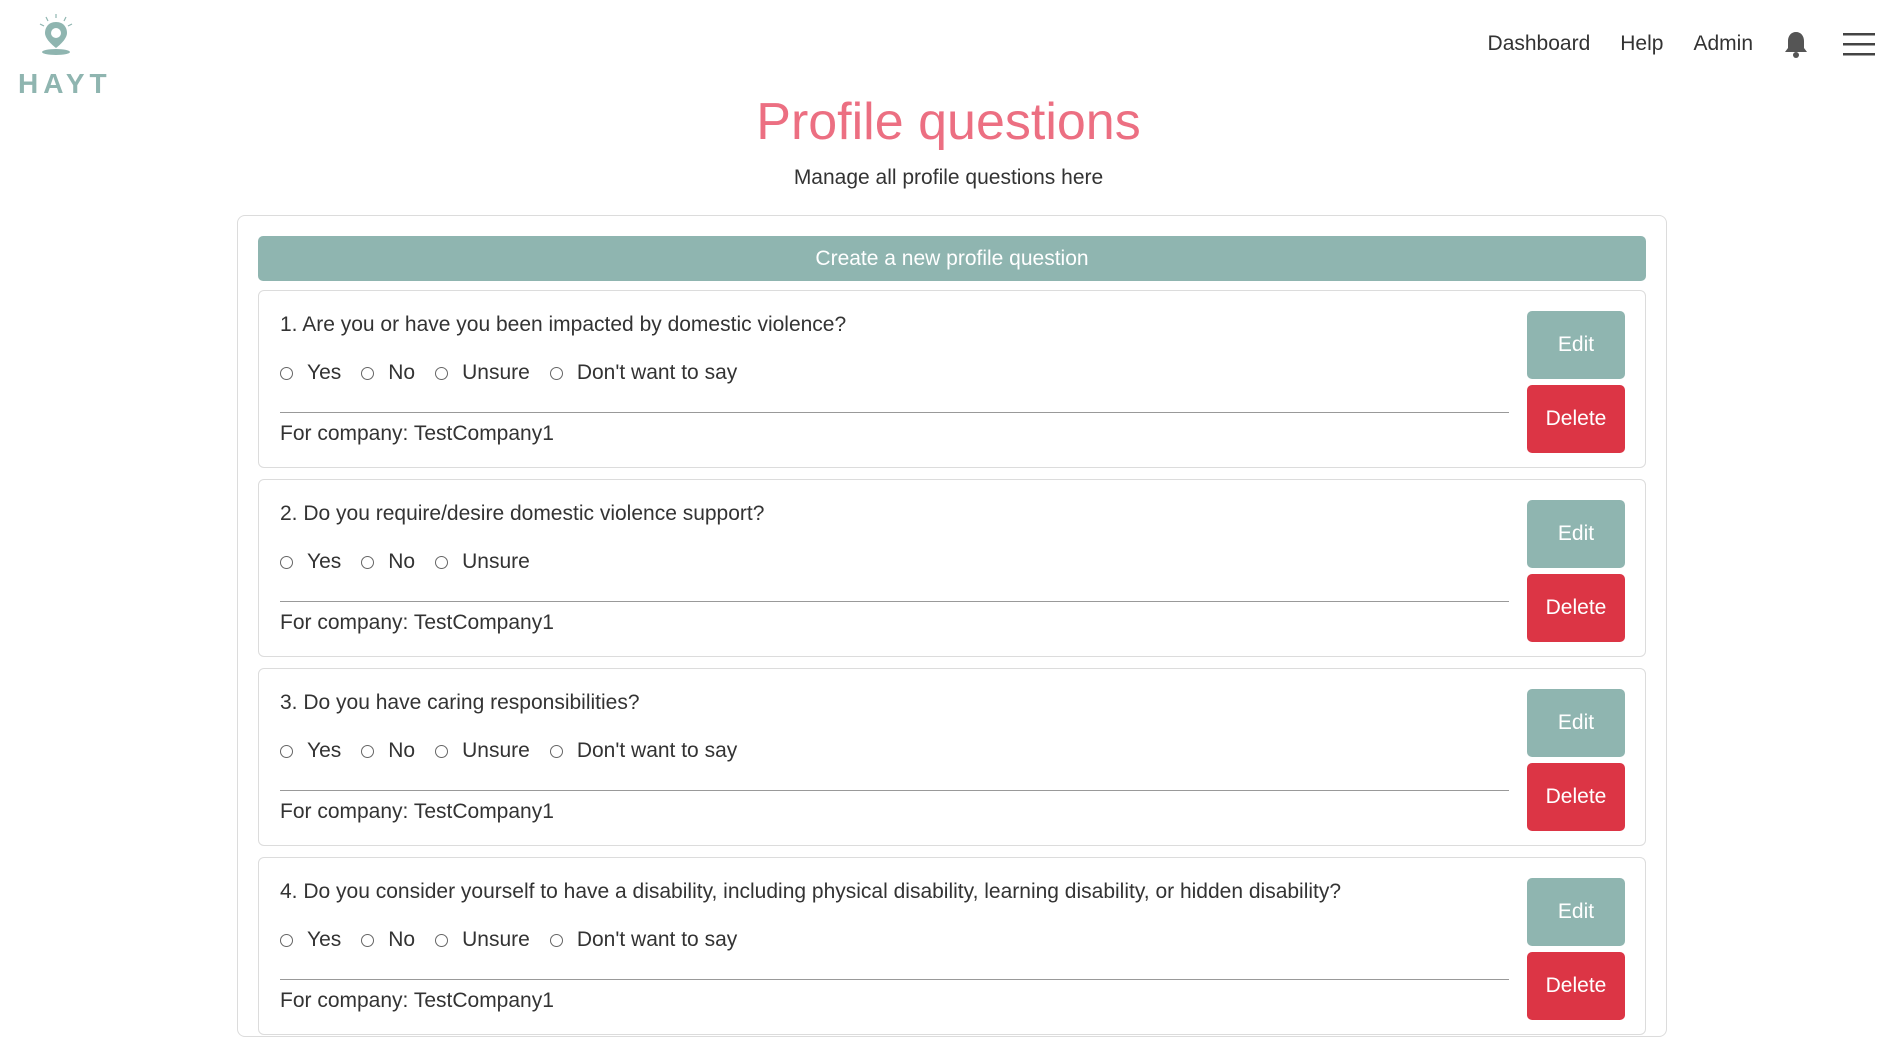 This screenshot has height=1037, width=1897. What do you see at coordinates (56, 34) in the screenshot?
I see `location-pin-icon` at bounding box center [56, 34].